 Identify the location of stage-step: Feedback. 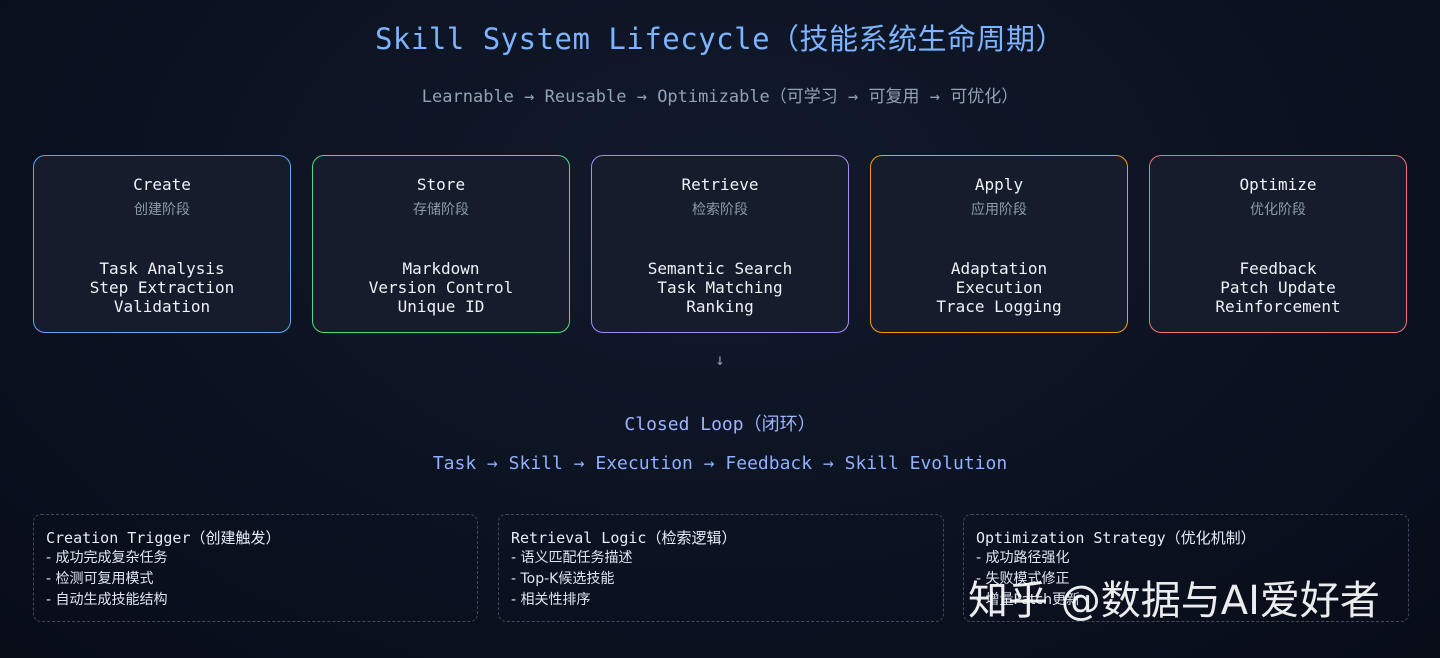
(1278, 268).